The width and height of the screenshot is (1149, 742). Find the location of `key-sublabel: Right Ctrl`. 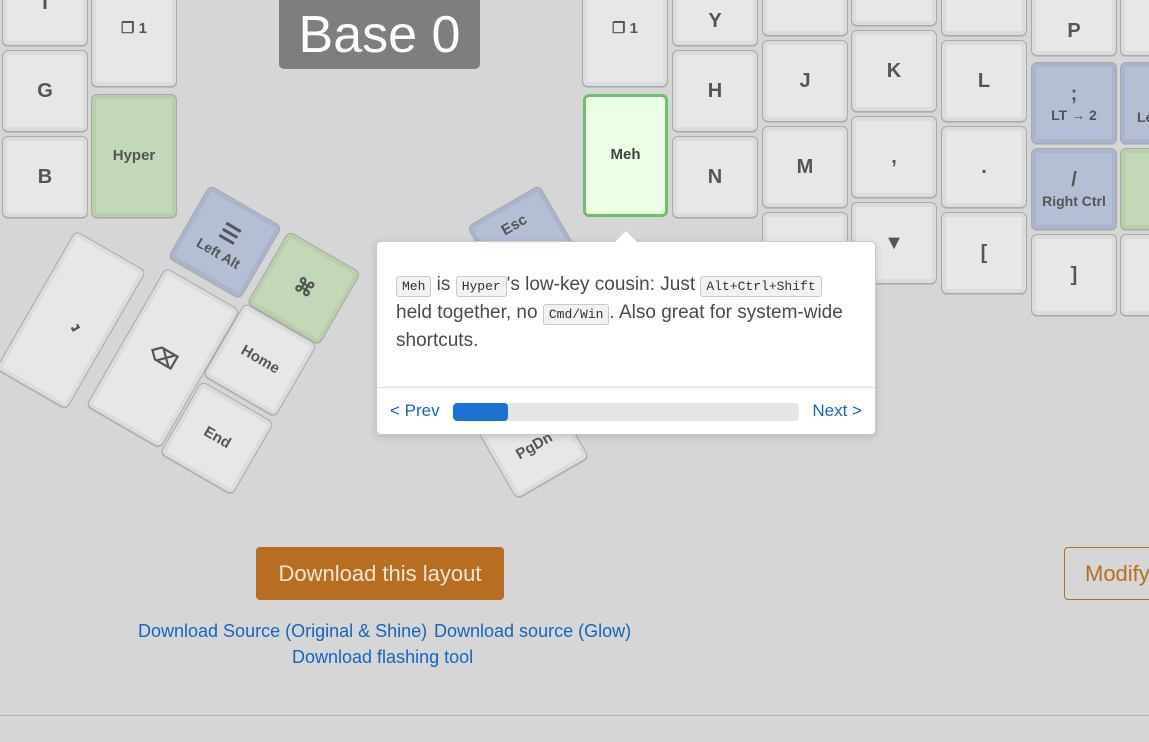

key-sublabel: Right Ctrl is located at coordinates (1074, 200).